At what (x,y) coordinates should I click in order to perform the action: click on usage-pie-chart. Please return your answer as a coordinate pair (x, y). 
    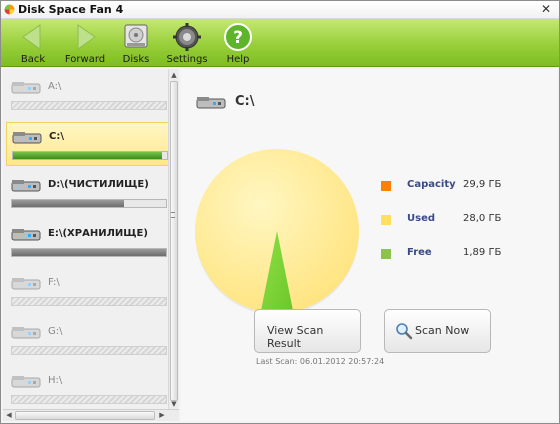
    Looking at the image, I should click on (276, 232).